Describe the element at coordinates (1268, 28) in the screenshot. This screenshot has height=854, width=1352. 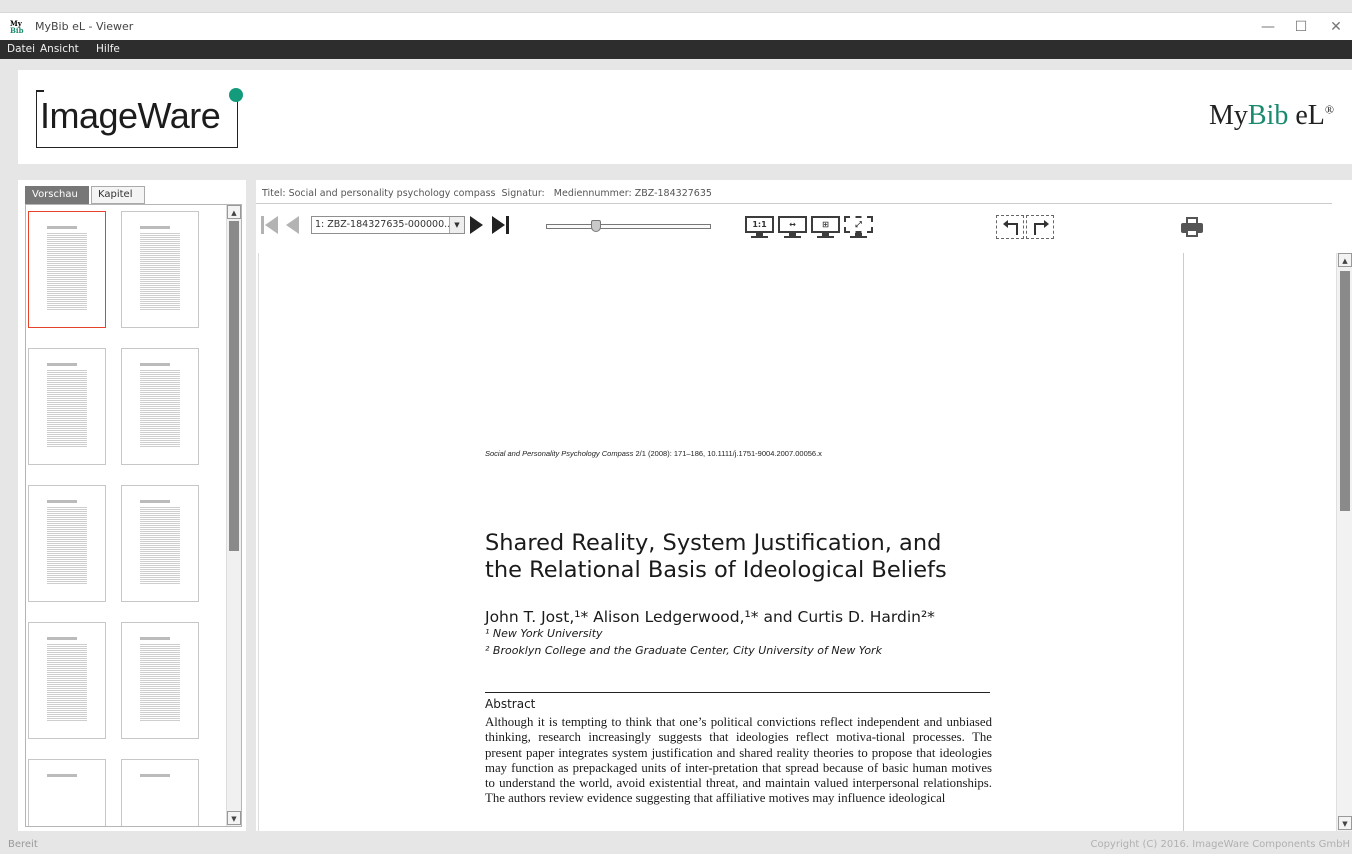
I see `minimize-button: —` at that location.